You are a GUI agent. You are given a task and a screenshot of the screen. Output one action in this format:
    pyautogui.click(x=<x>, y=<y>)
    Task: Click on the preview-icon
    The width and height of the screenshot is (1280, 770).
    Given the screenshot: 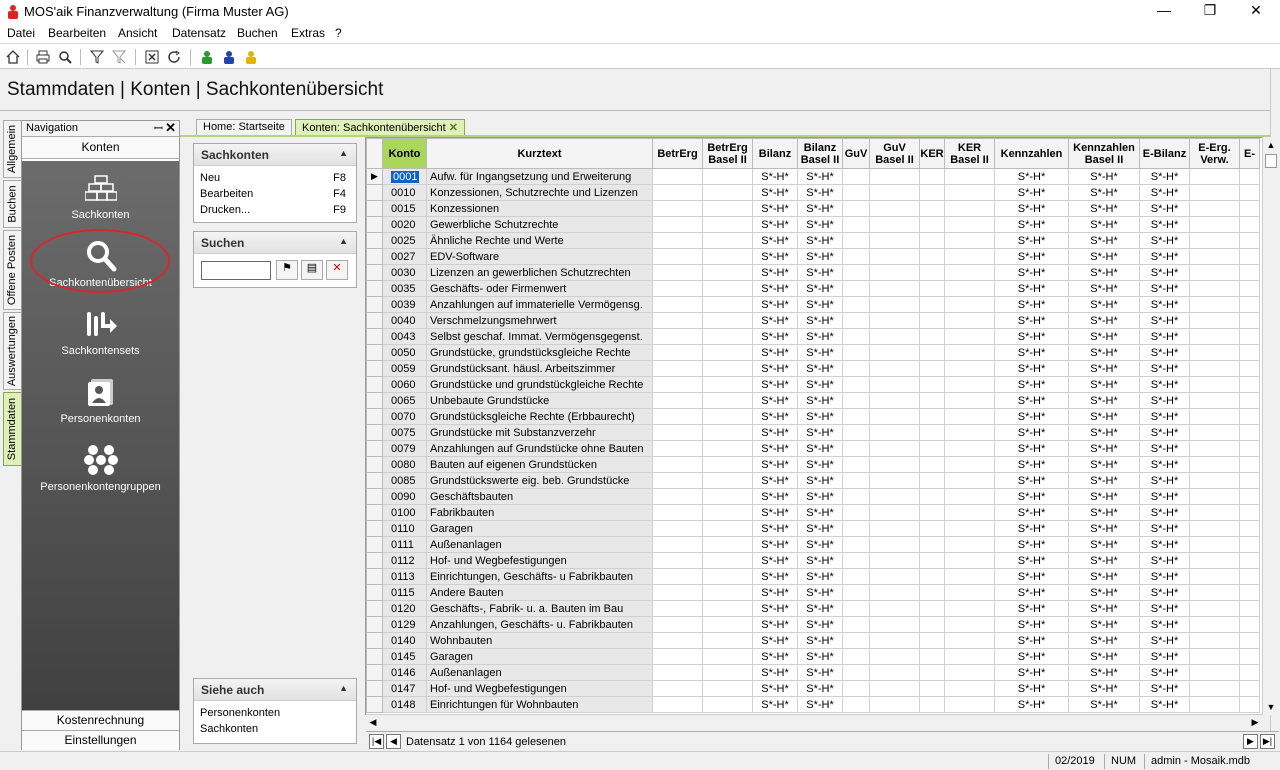 What is the action you would take?
    pyautogui.click(x=65, y=57)
    